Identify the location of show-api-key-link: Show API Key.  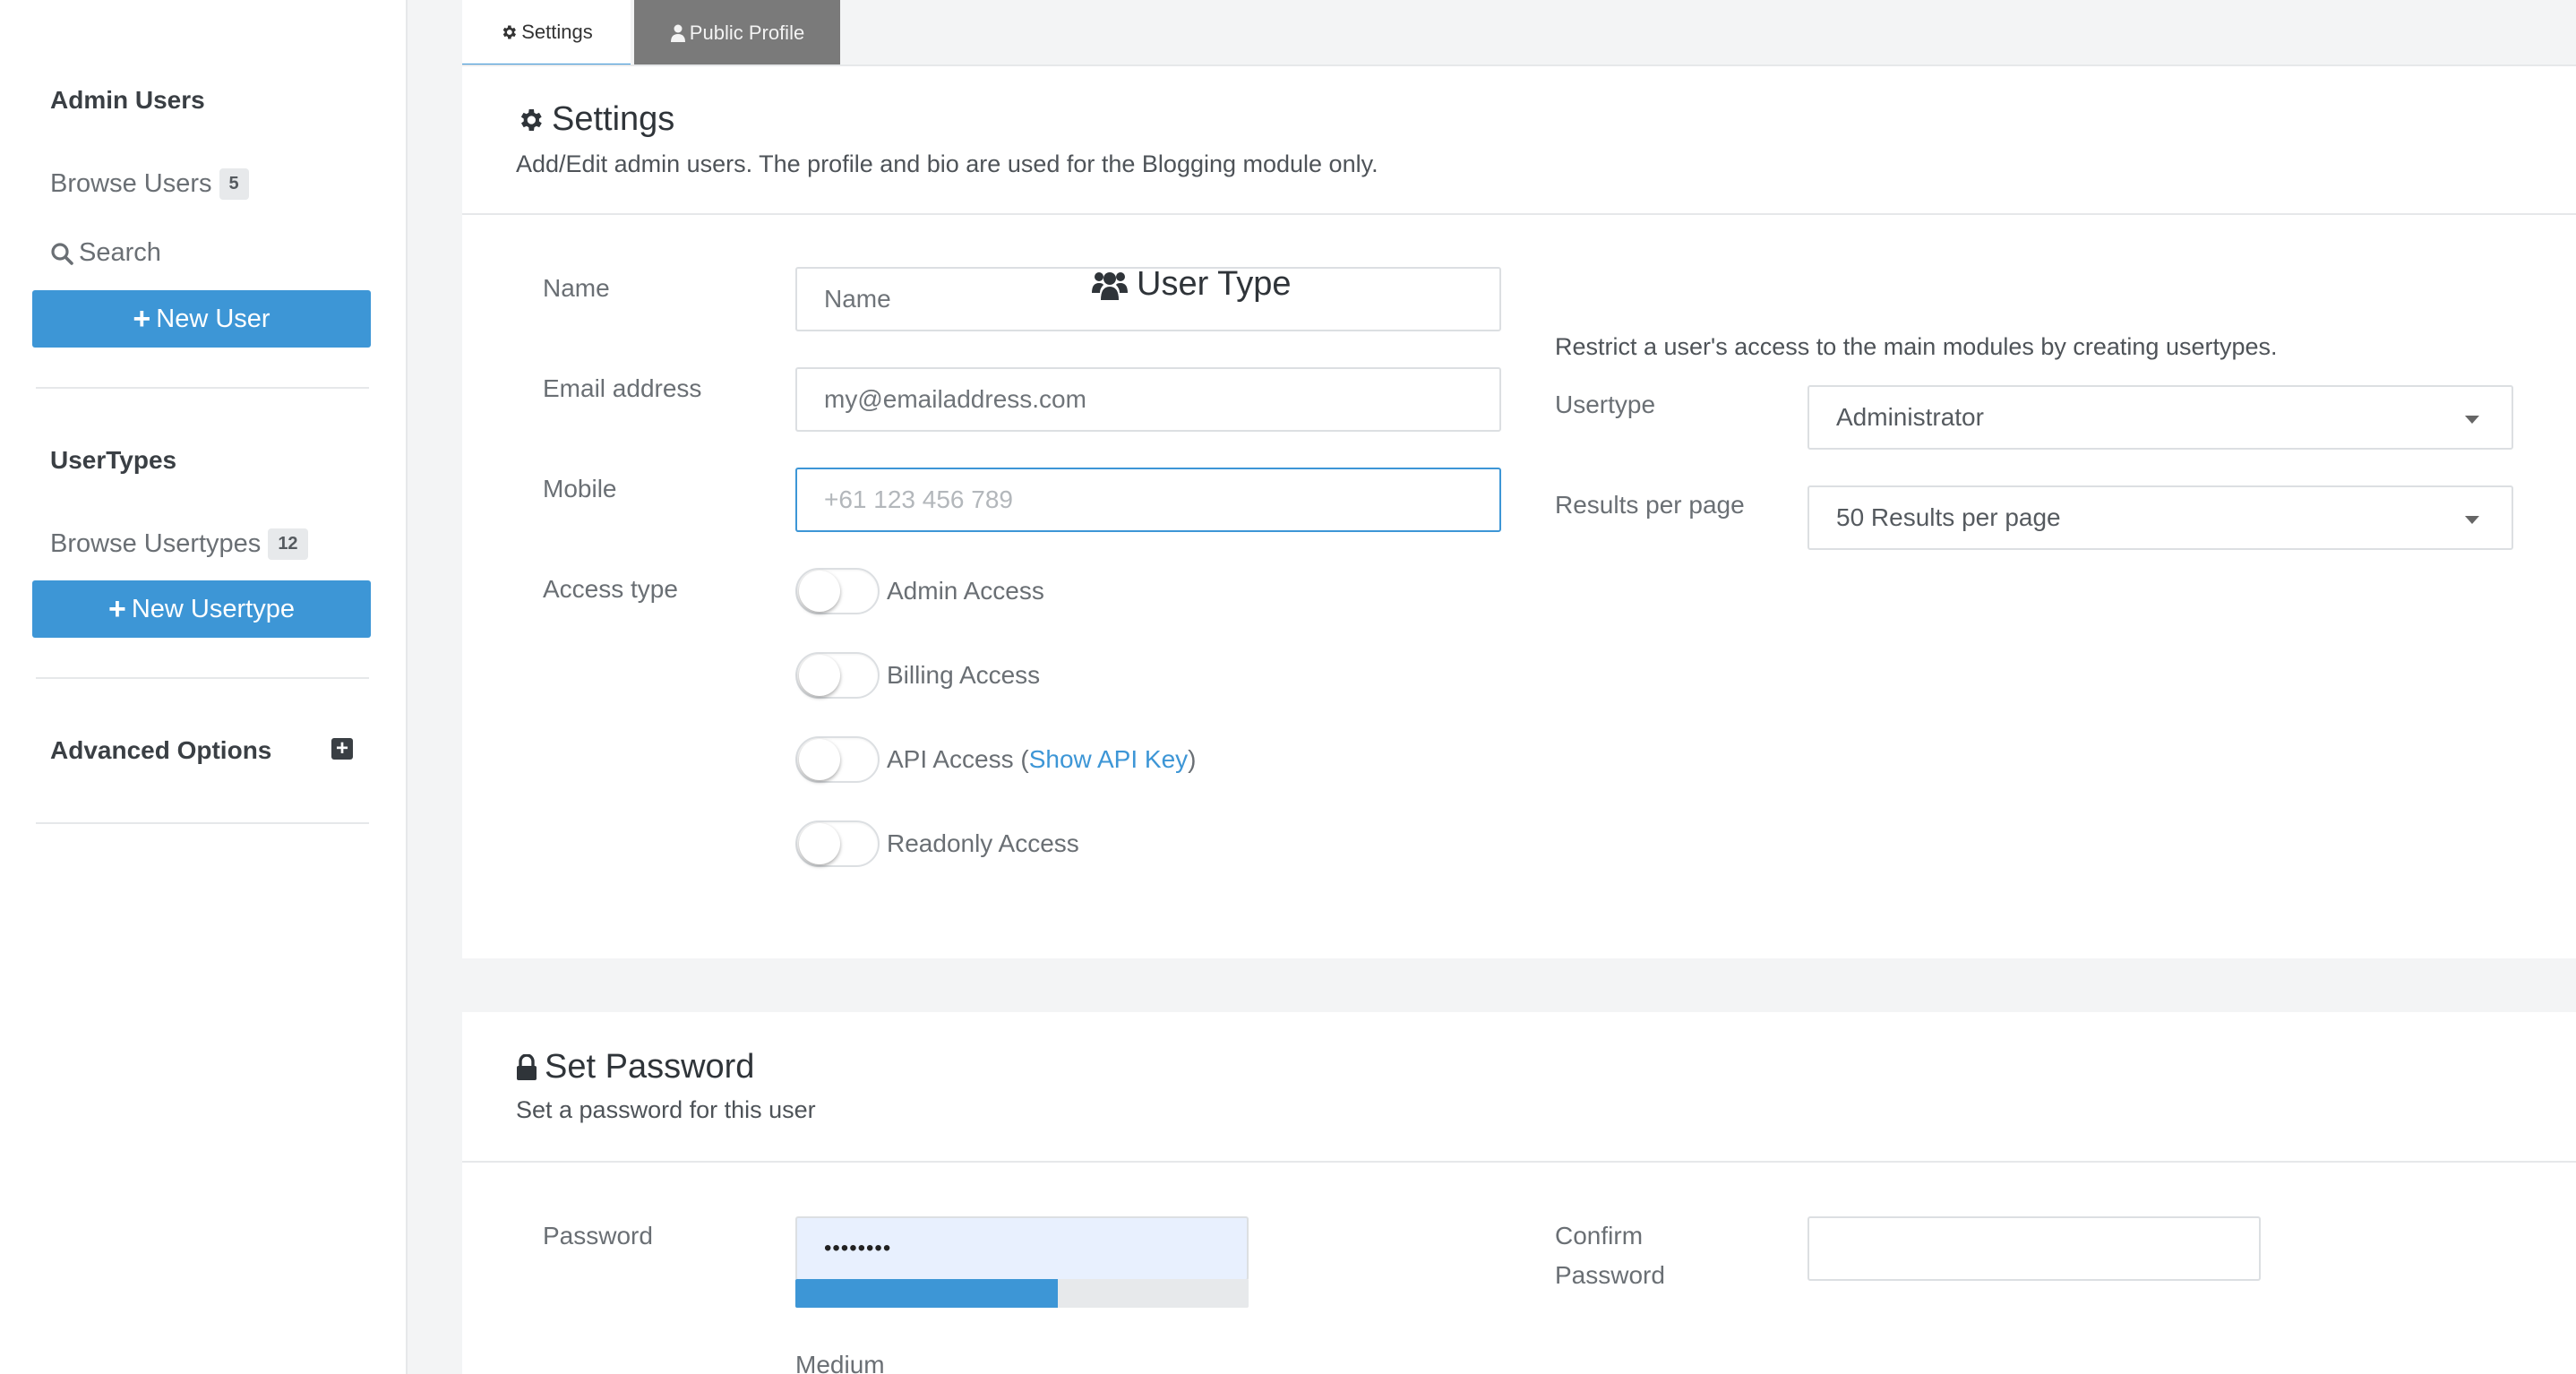
(1108, 759).